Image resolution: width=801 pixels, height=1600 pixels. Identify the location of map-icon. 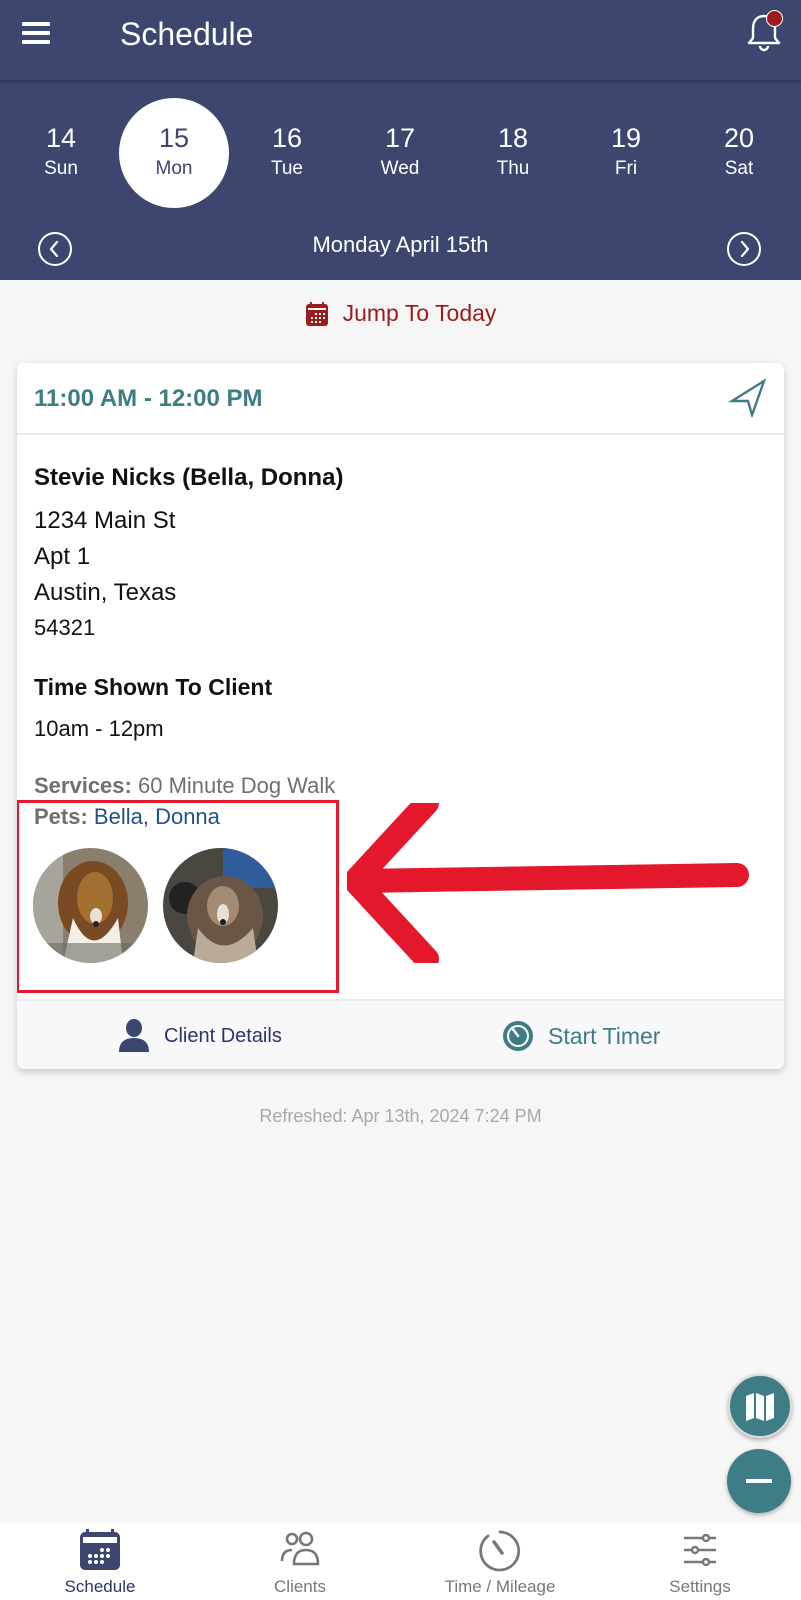
(760, 1407).